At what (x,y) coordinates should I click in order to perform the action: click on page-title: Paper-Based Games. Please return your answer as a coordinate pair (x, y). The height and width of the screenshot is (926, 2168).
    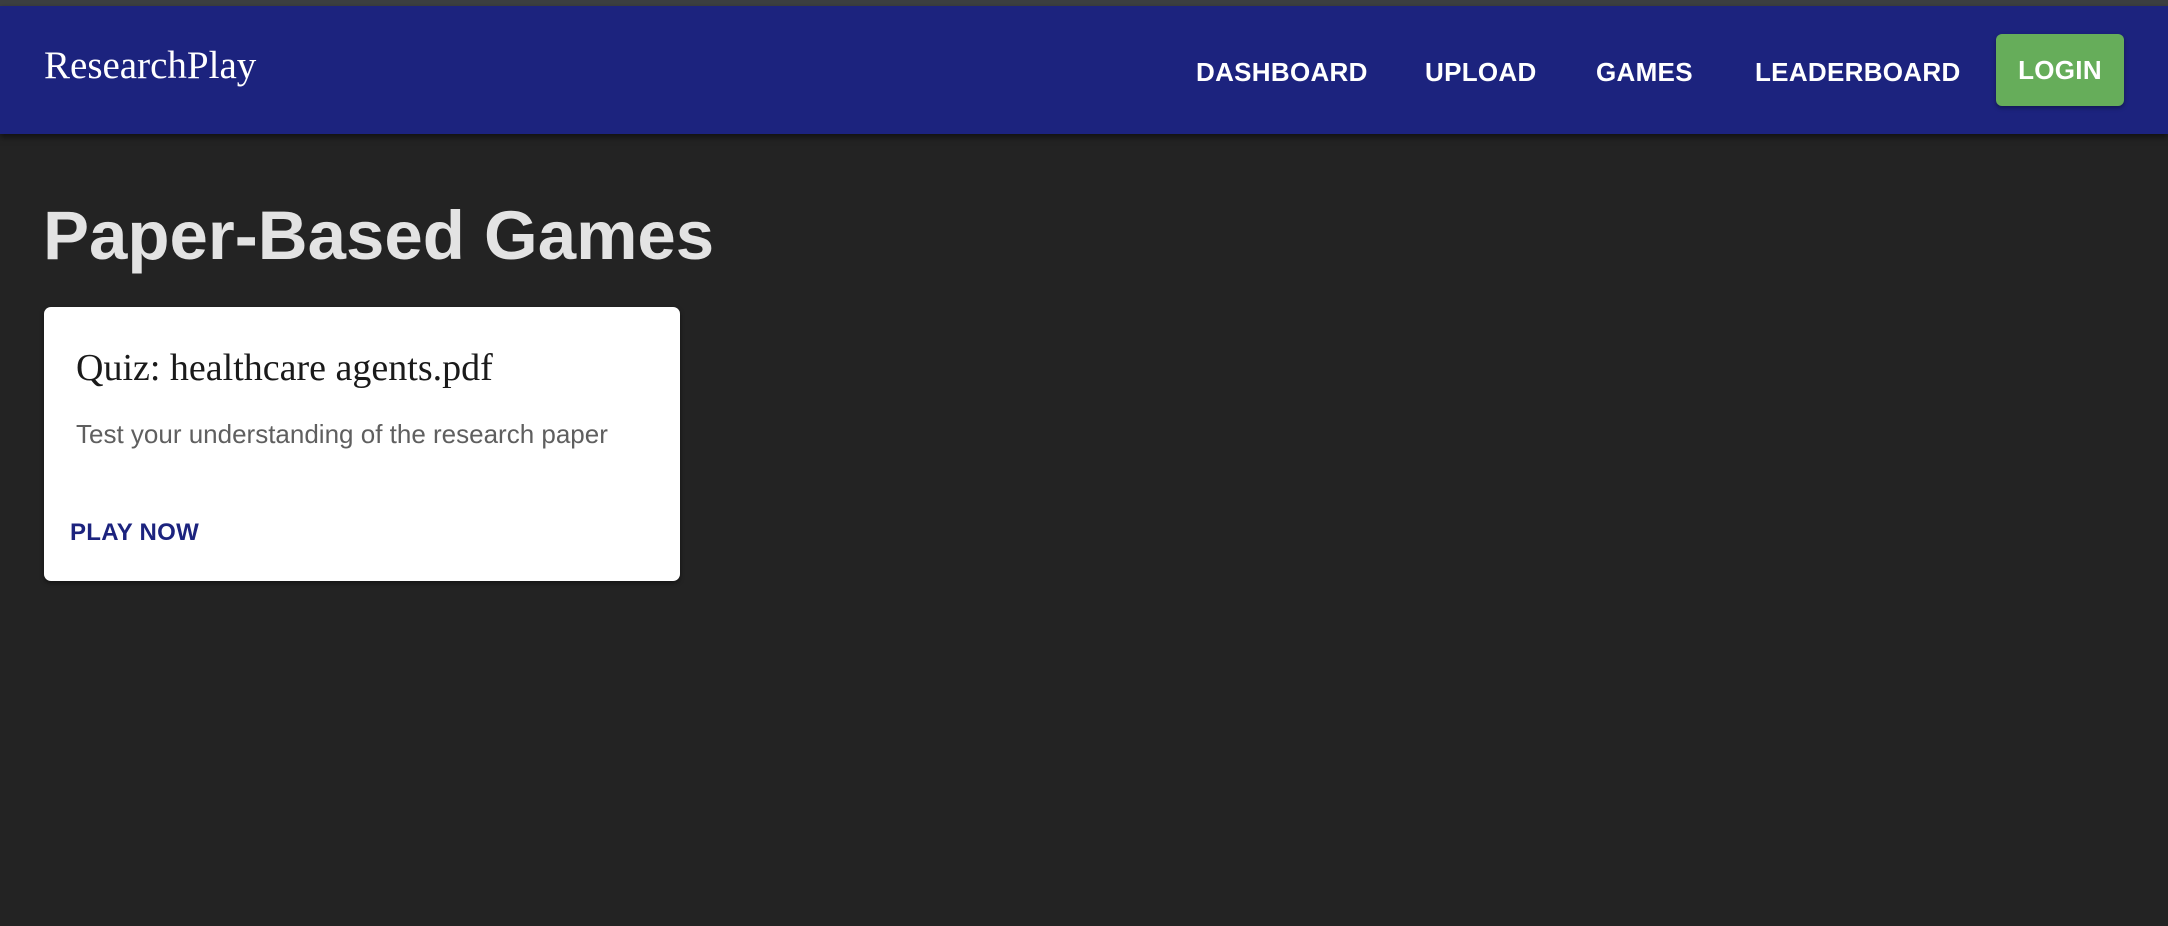
    Looking at the image, I should click on (379, 235).